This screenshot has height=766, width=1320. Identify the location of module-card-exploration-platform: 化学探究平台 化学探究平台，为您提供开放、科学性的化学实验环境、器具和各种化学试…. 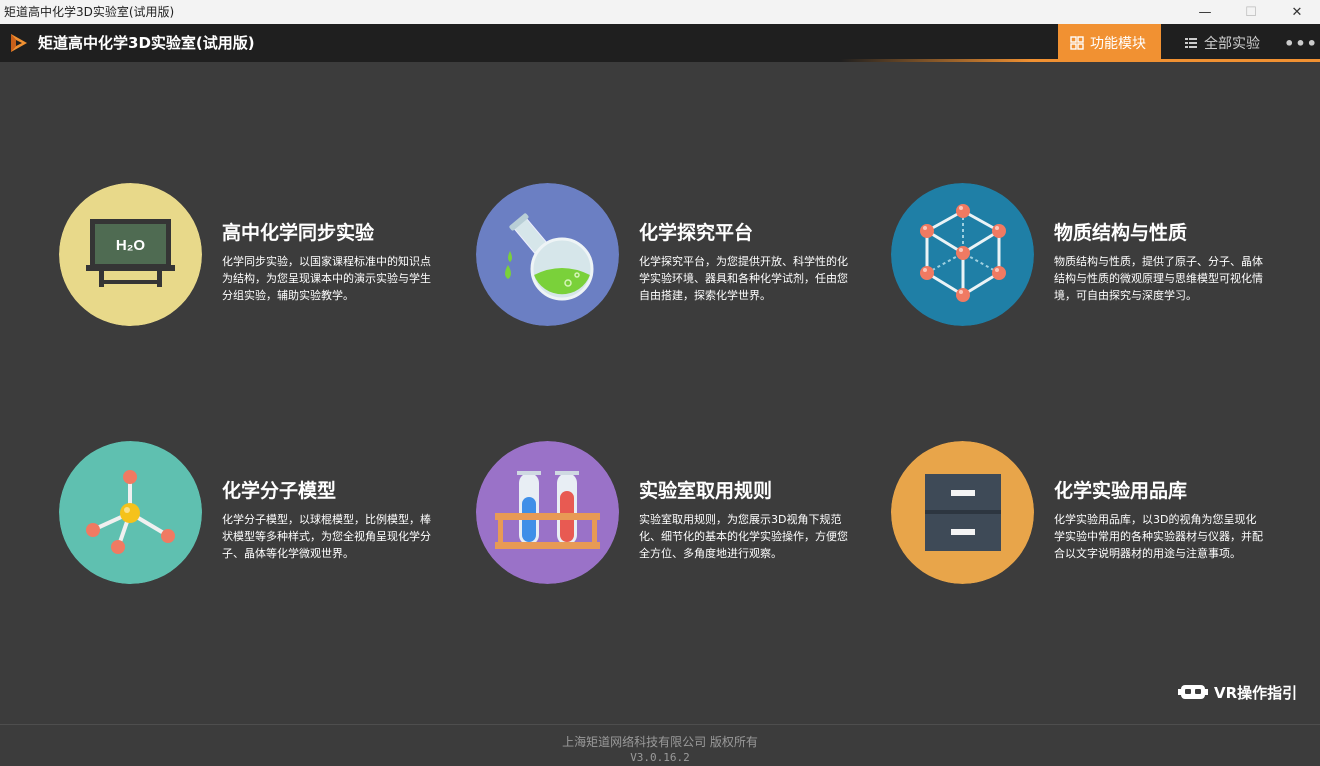
(681, 258).